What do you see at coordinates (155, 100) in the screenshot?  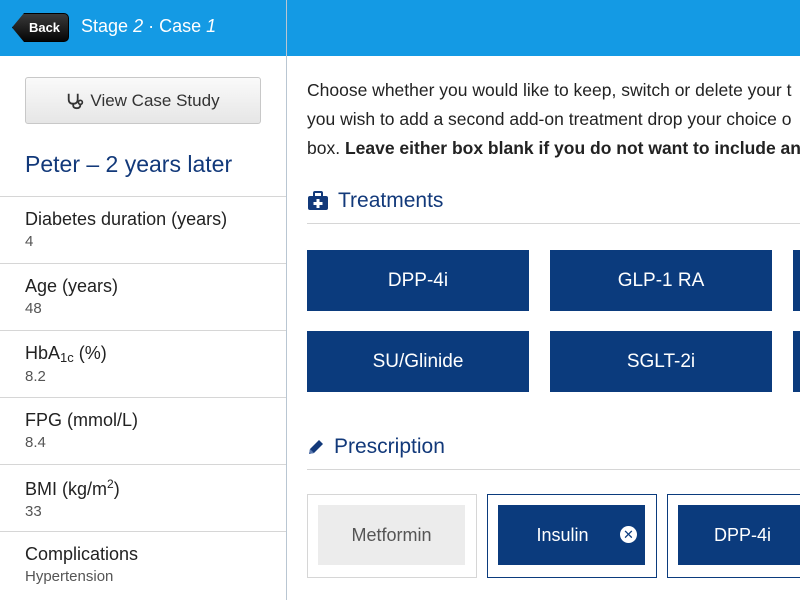 I see `view-case-study-label: View Case Study` at bounding box center [155, 100].